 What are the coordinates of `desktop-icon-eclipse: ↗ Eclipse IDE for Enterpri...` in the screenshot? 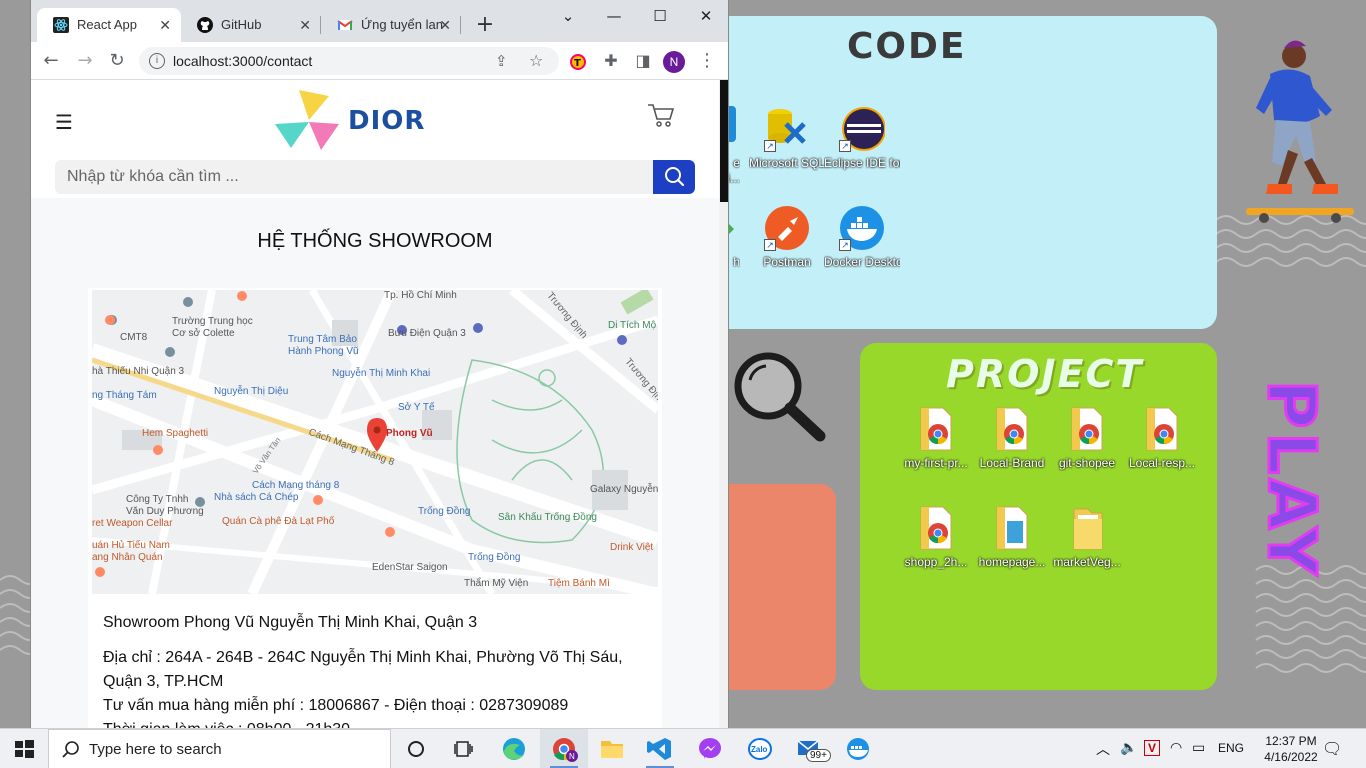 It's located at (862, 138).